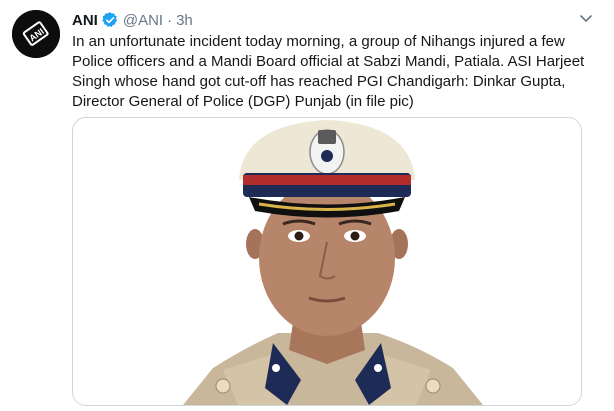  I want to click on verified-badge-icon, so click(110, 20).